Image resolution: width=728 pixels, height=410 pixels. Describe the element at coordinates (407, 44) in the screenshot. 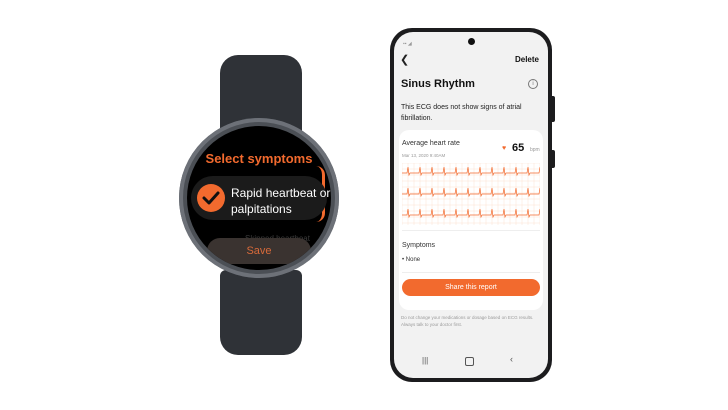

I see `status-bar: ▪▪ ◢` at that location.